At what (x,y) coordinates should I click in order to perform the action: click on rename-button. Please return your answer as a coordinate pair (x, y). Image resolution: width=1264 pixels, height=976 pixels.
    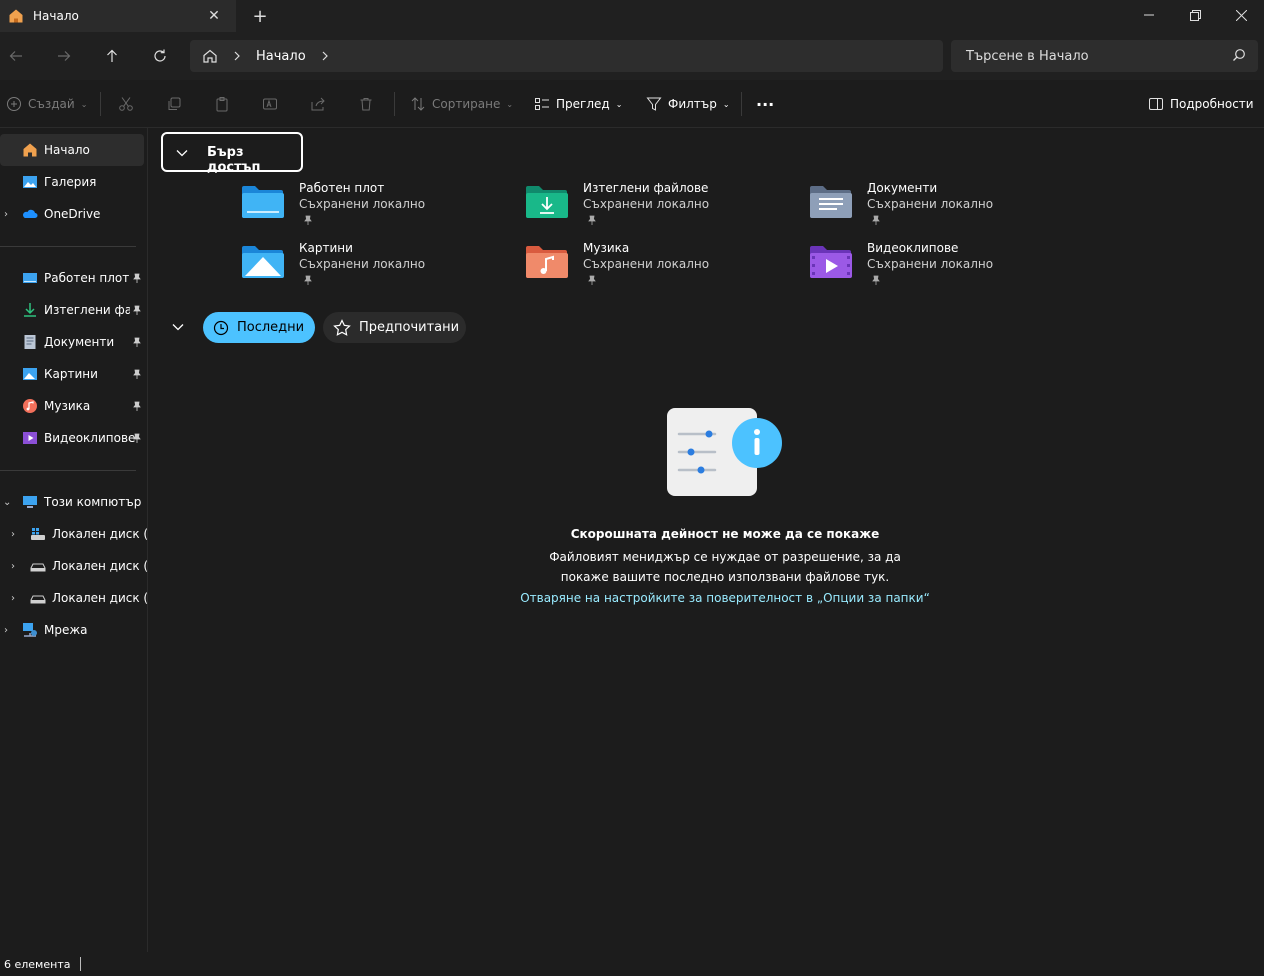
    Looking at the image, I should click on (270, 104).